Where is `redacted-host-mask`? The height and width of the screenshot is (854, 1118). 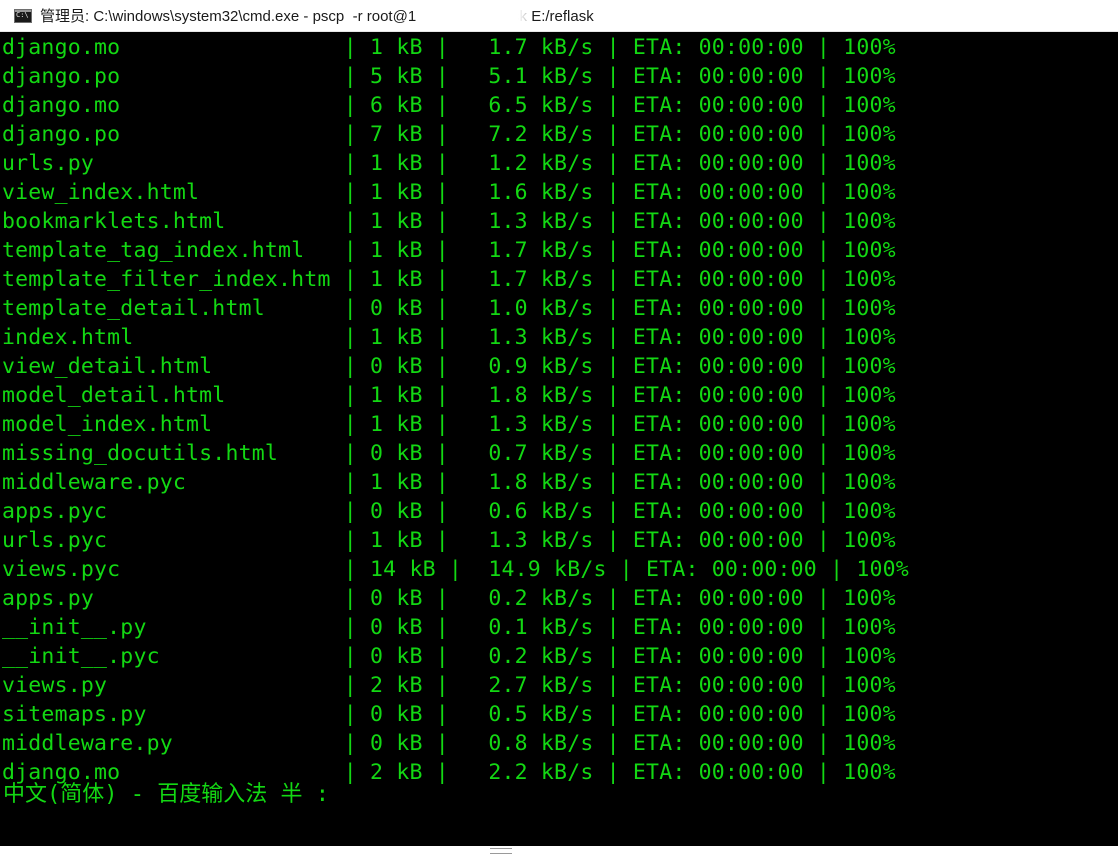 redacted-host-mask is located at coordinates (486, 15).